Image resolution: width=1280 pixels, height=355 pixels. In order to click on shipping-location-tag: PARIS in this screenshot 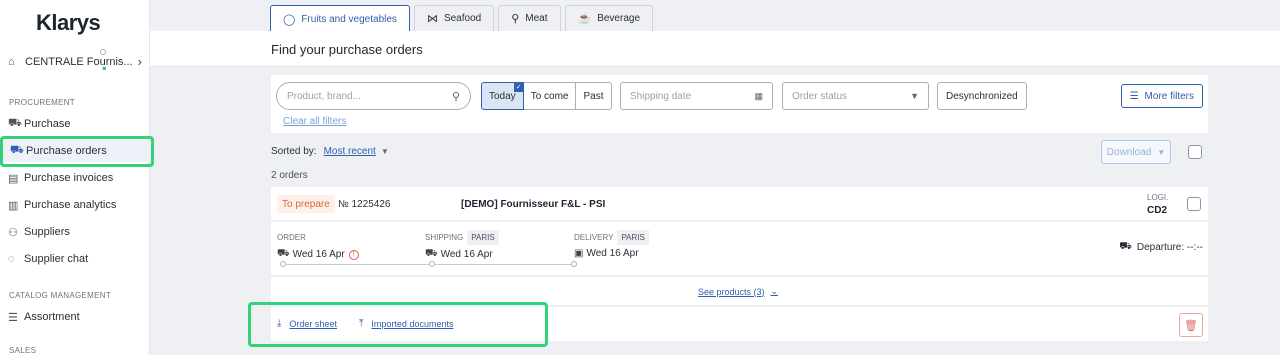, I will do `click(483, 237)`.